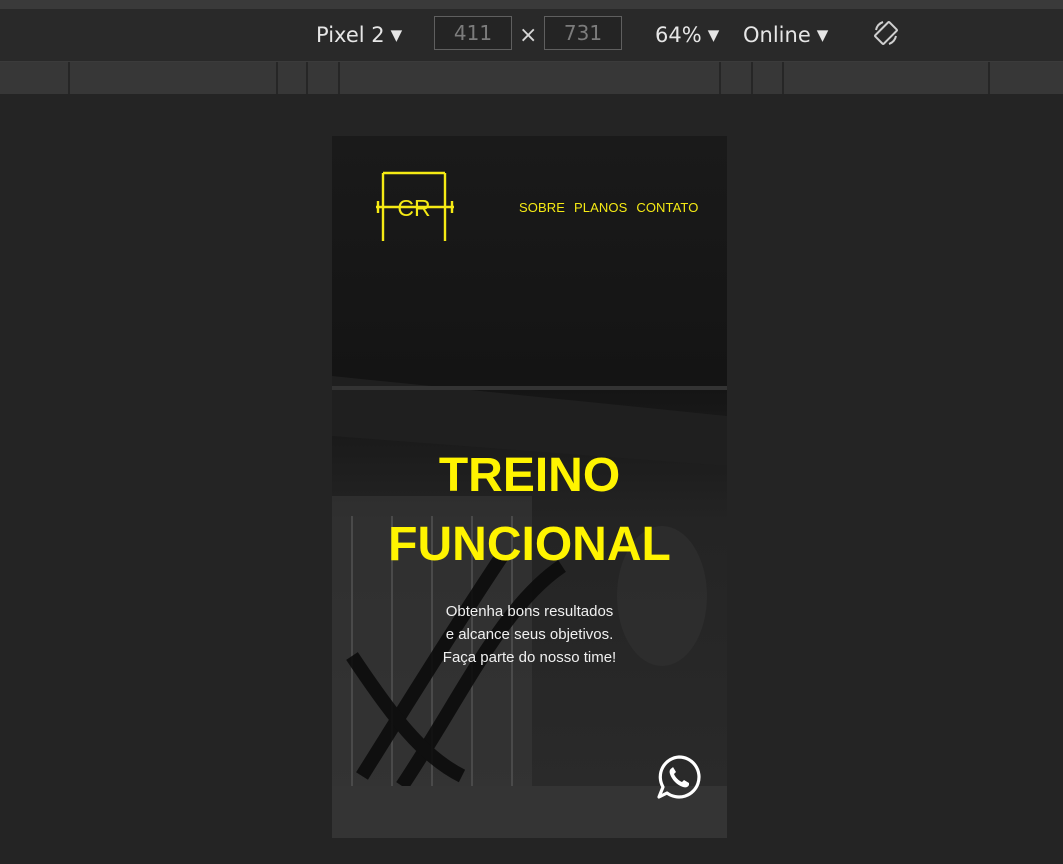 This screenshot has height=864, width=1063. I want to click on device-select: Pixel 2 ▼, so click(359, 35).